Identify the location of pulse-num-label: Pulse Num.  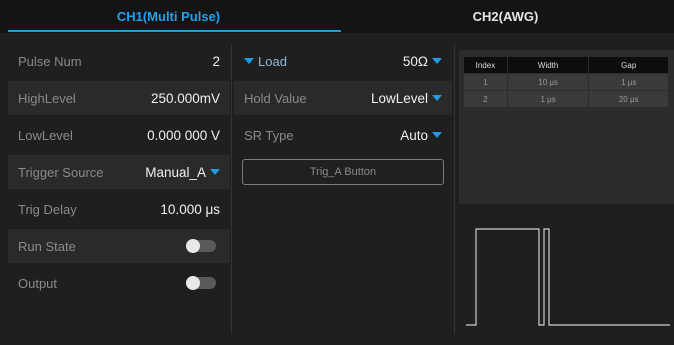
(50, 61).